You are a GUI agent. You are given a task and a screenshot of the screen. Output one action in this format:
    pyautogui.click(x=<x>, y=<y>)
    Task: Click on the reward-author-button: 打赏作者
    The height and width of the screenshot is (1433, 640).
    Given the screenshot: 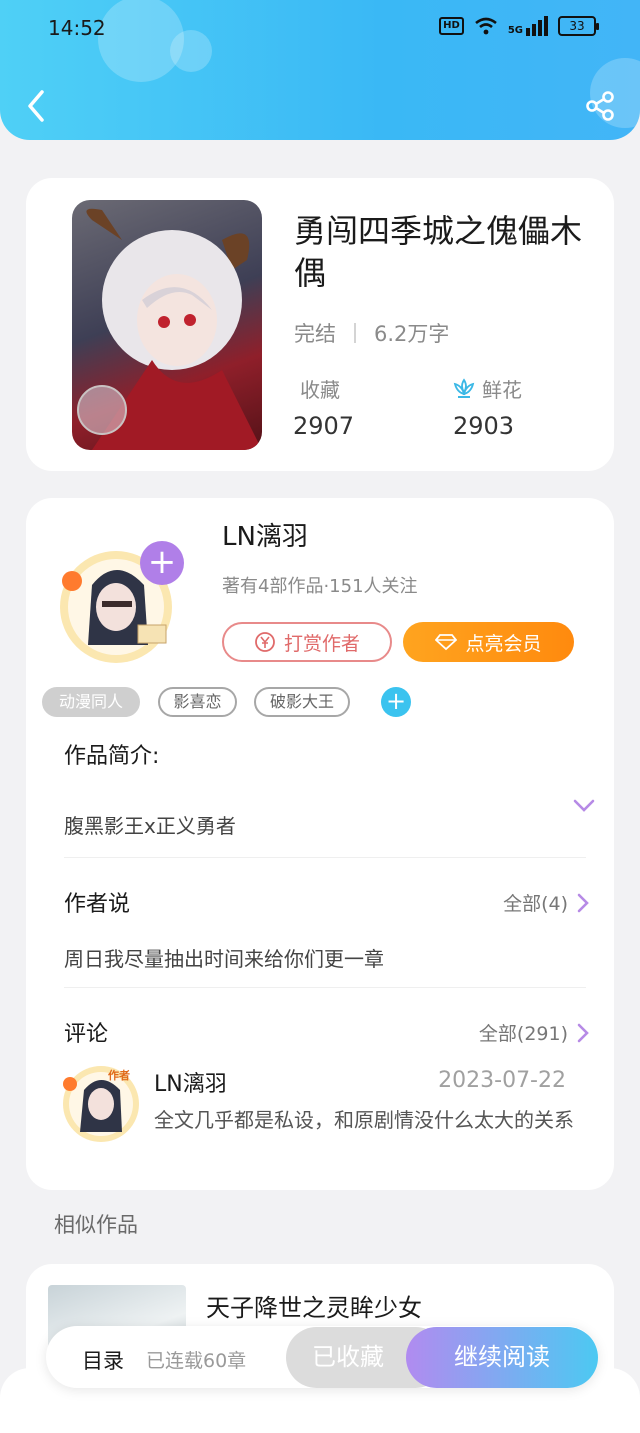 What is the action you would take?
    pyautogui.click(x=307, y=642)
    